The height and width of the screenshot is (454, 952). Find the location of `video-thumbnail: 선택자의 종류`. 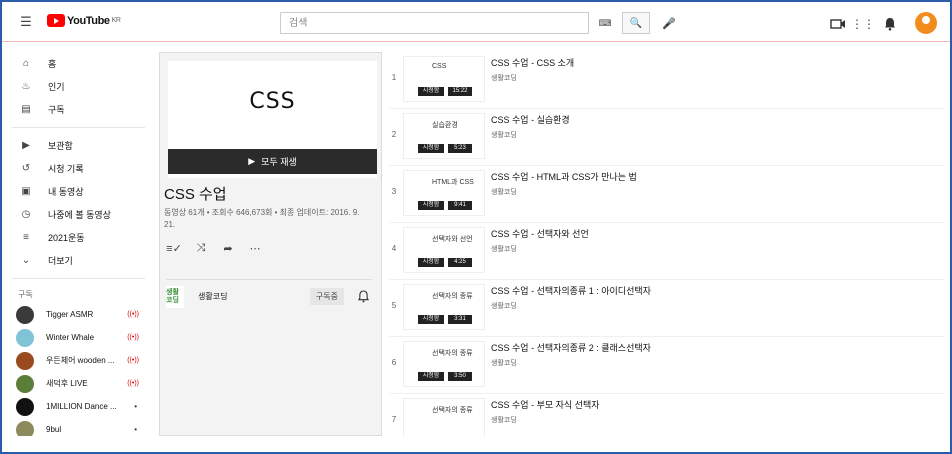

video-thumbnail: 선택자의 종류 is located at coordinates (444, 417).